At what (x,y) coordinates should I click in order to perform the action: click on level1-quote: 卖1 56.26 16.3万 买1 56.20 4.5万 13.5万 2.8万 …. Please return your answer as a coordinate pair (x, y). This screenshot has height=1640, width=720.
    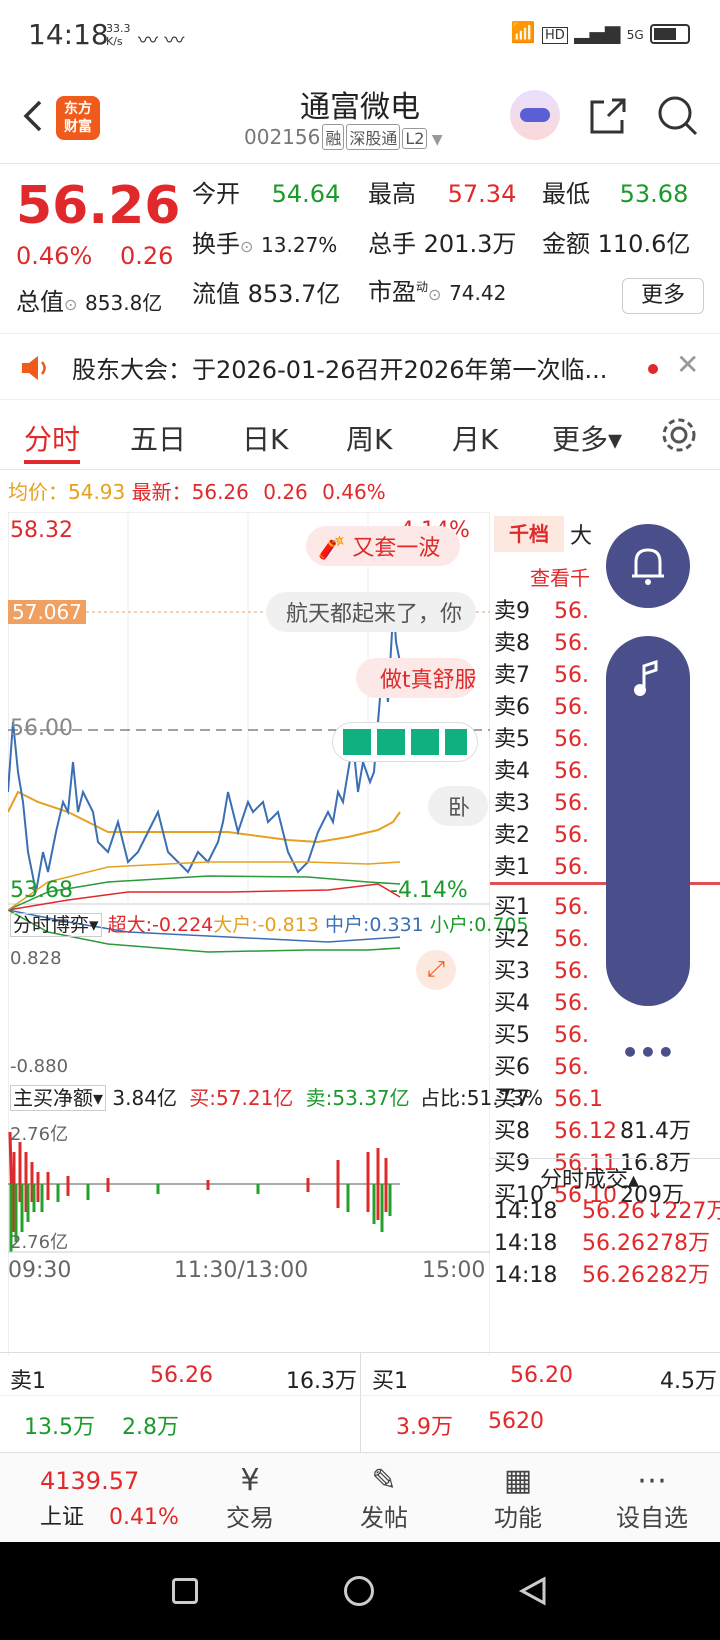
    Looking at the image, I should click on (360, 1402).